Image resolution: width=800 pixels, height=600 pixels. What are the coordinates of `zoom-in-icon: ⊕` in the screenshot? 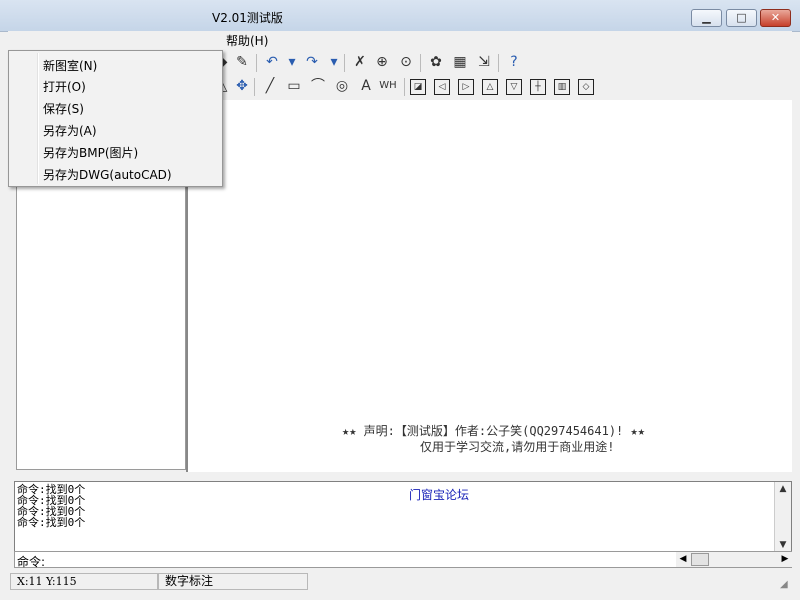 It's located at (382, 62).